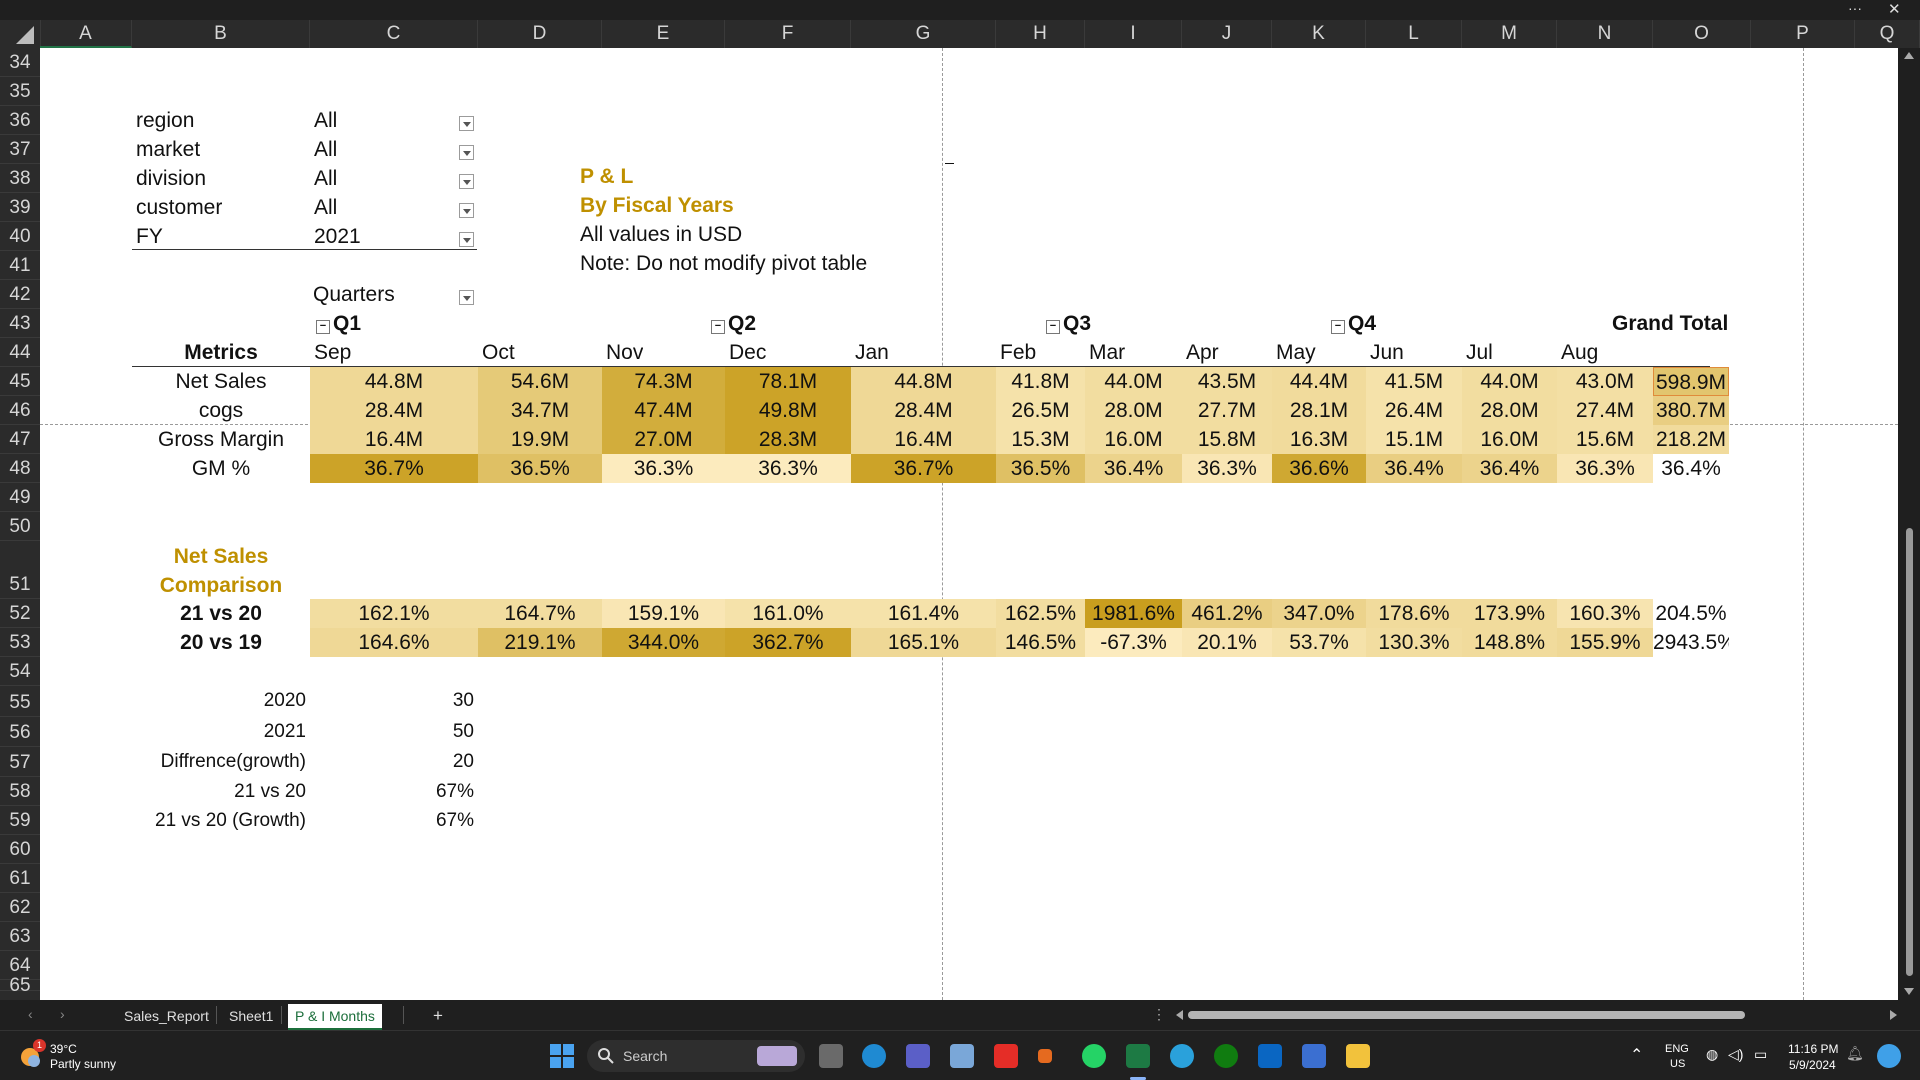  What do you see at coordinates (1712, 1054) in the screenshot?
I see `network-icon: ◍` at bounding box center [1712, 1054].